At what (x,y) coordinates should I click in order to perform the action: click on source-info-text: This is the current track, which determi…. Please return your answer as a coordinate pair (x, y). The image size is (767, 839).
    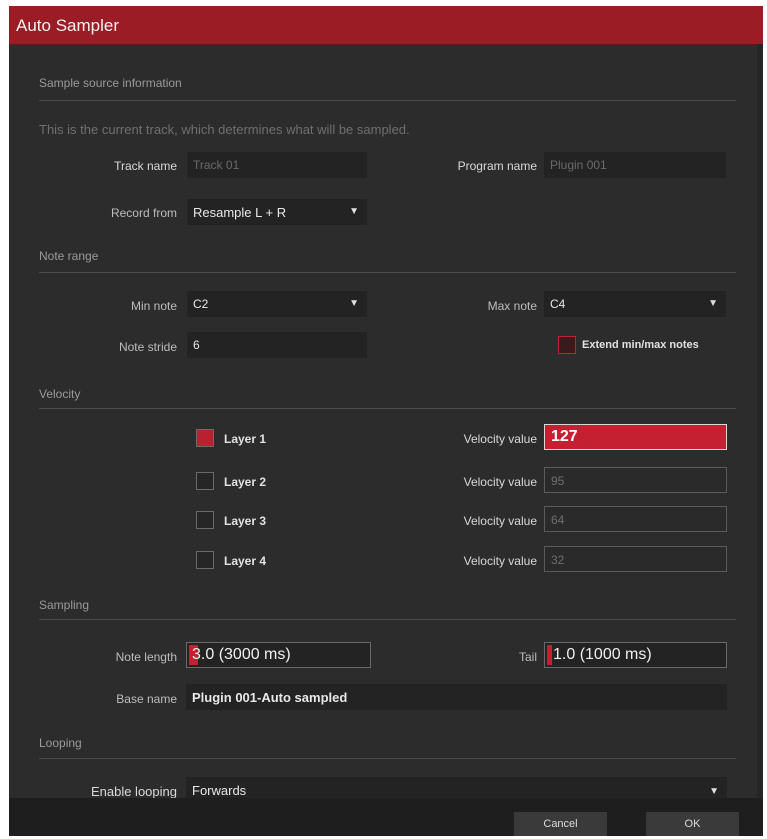
    Looking at the image, I should click on (224, 129).